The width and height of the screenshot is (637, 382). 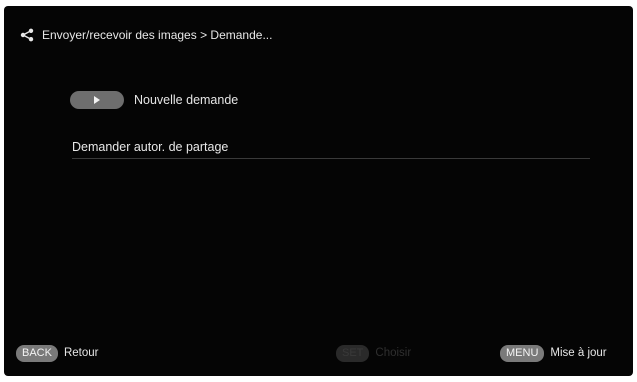 I want to click on back-label: Retour, so click(x=81, y=353).